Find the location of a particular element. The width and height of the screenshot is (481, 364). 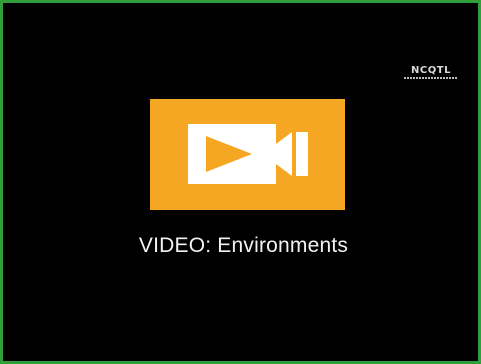

logo-text: NCQTL is located at coordinates (431, 70).